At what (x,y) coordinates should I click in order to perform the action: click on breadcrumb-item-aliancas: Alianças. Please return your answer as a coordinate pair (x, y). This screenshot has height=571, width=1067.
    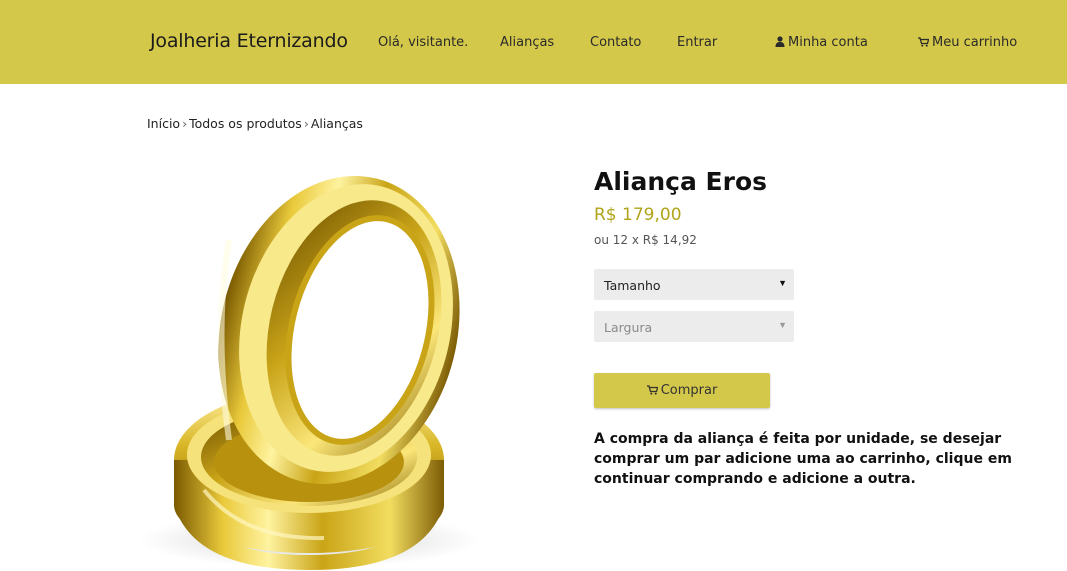
    Looking at the image, I should click on (337, 123).